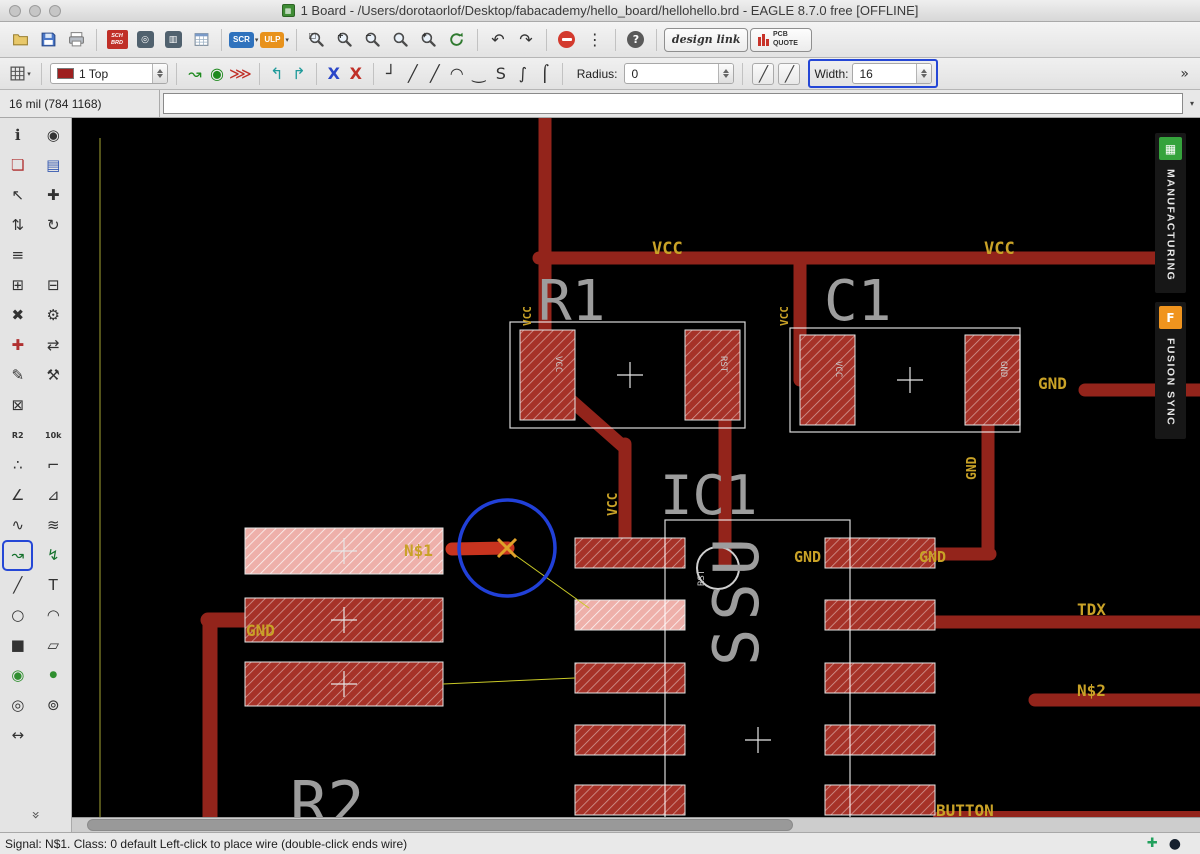  What do you see at coordinates (17, 375) in the screenshot?
I see `name-tool: ✎` at bounding box center [17, 375].